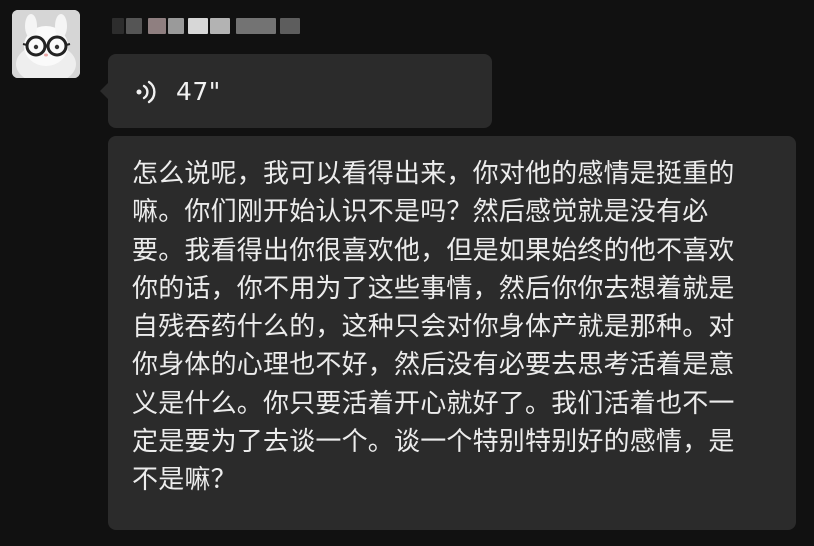  I want to click on sender-name-redacted, so click(222, 29).